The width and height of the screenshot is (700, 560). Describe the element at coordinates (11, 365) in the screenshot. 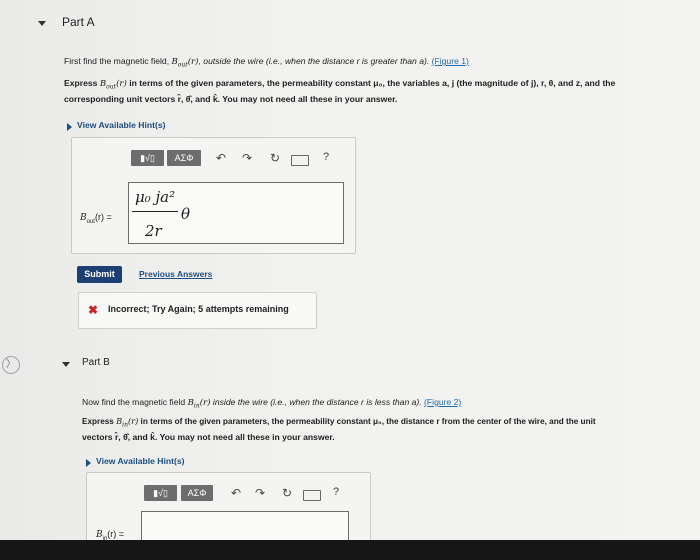

I see `side-nav-icon: 〉` at that location.